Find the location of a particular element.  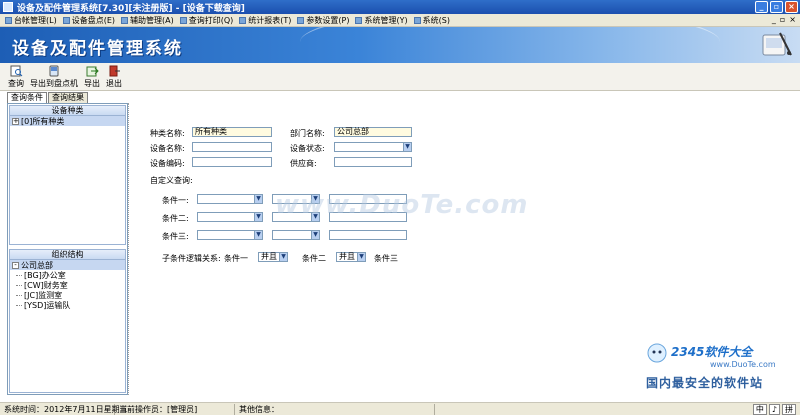

window-title: 设备及配件管理系统[7.30][未注册版] - [设备下载查询] is located at coordinates (131, 8).